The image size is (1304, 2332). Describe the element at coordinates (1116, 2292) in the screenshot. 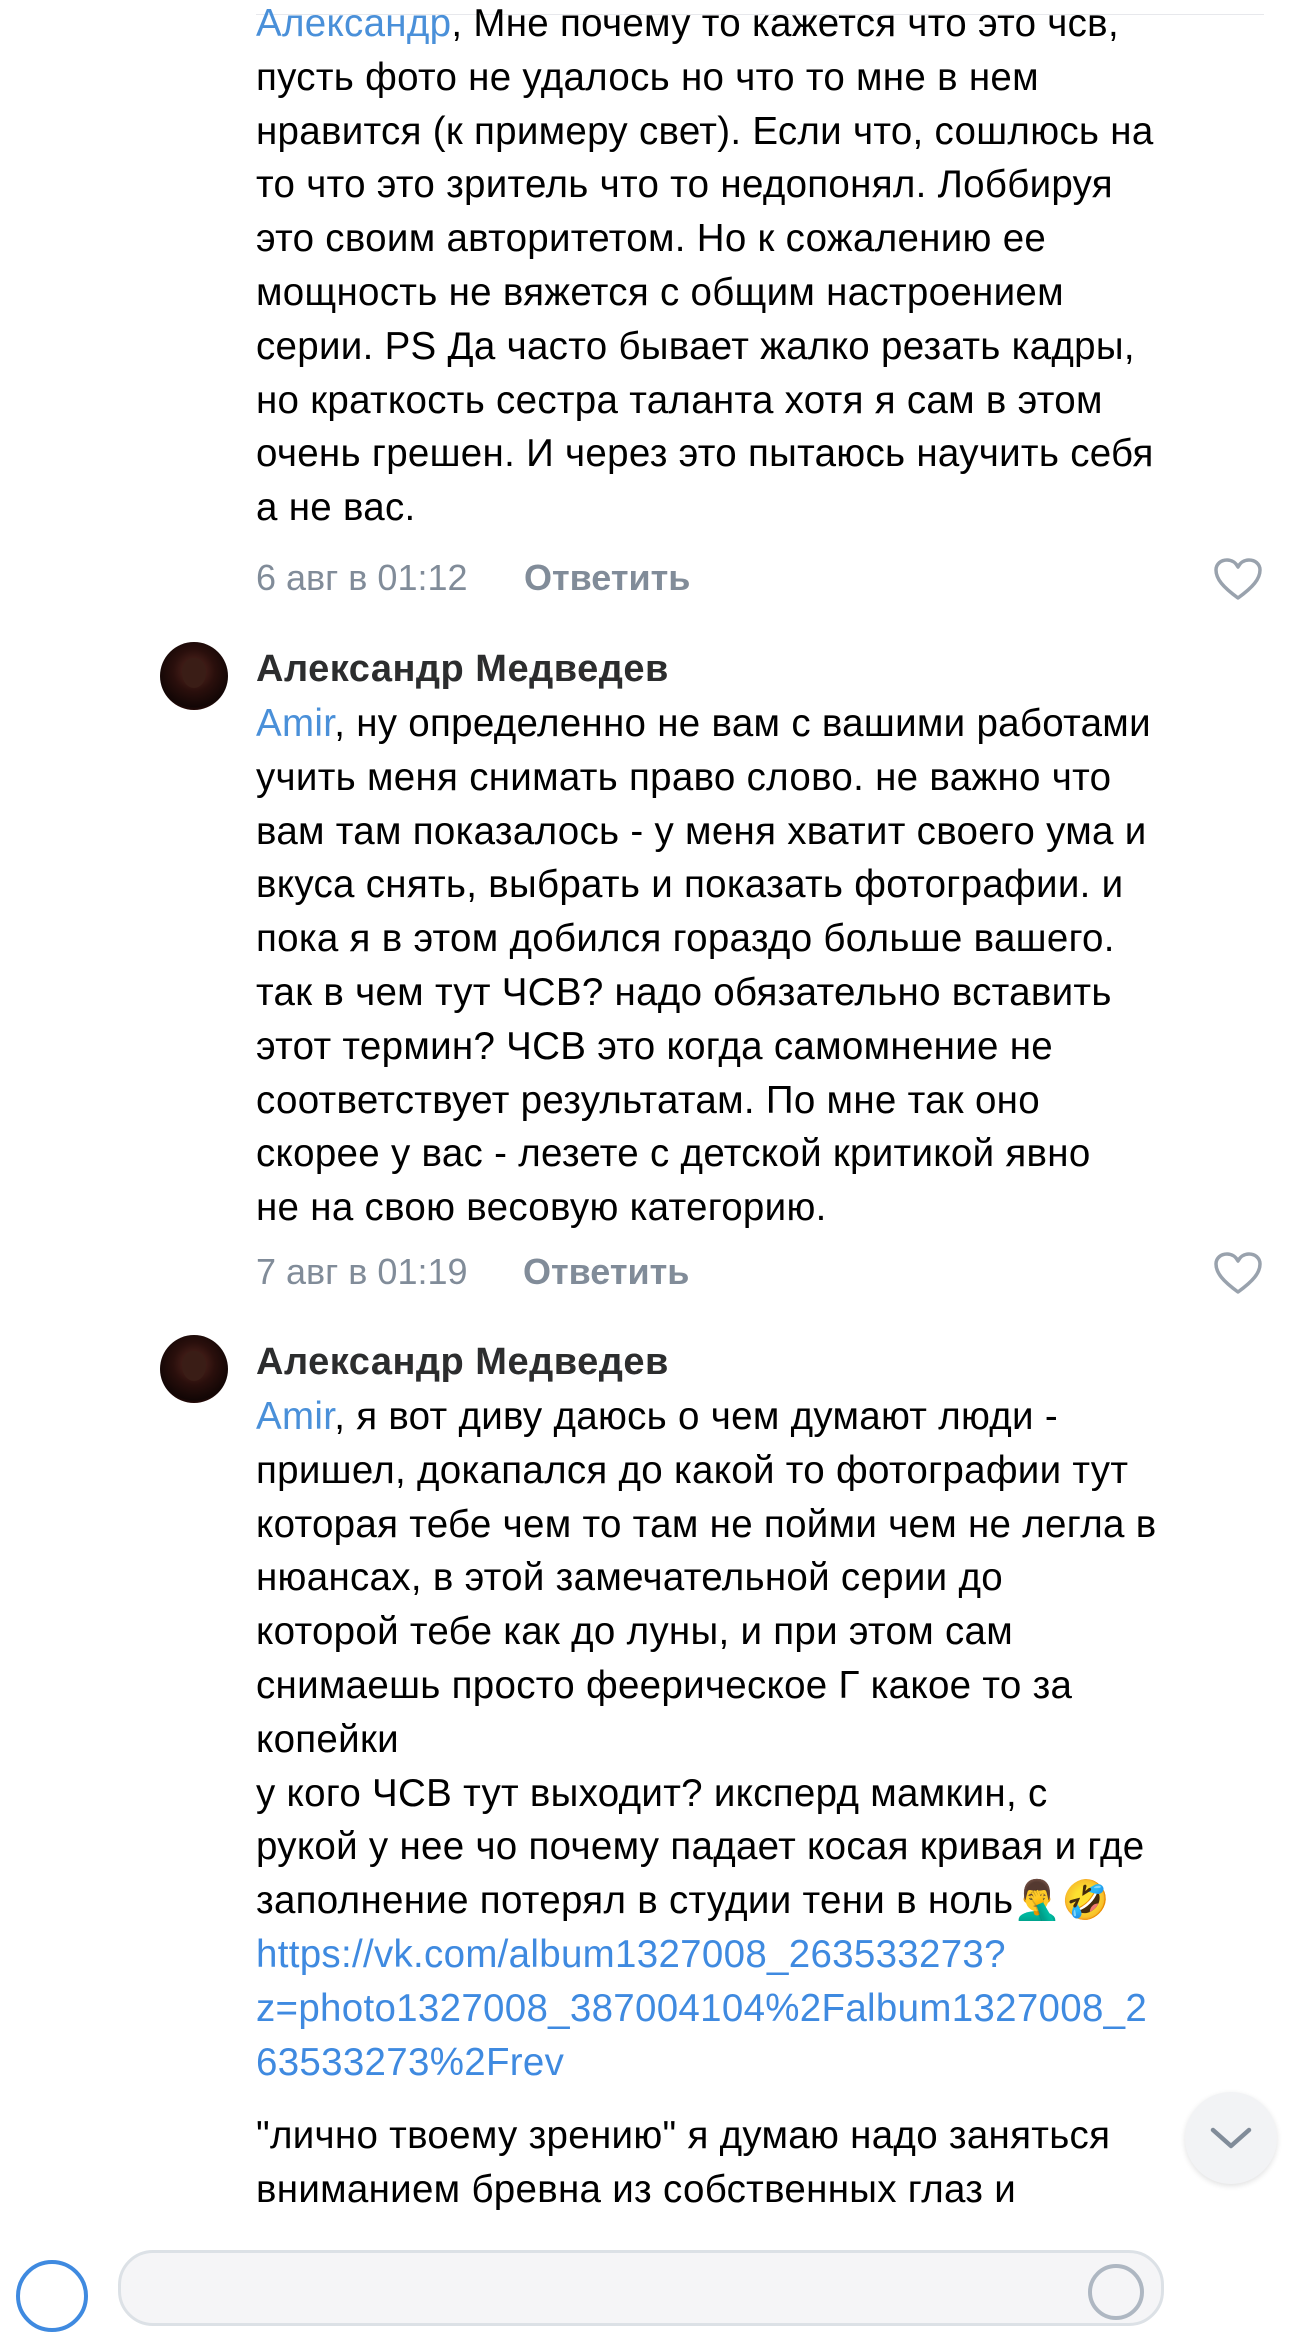

I see `emoji-icon` at that location.